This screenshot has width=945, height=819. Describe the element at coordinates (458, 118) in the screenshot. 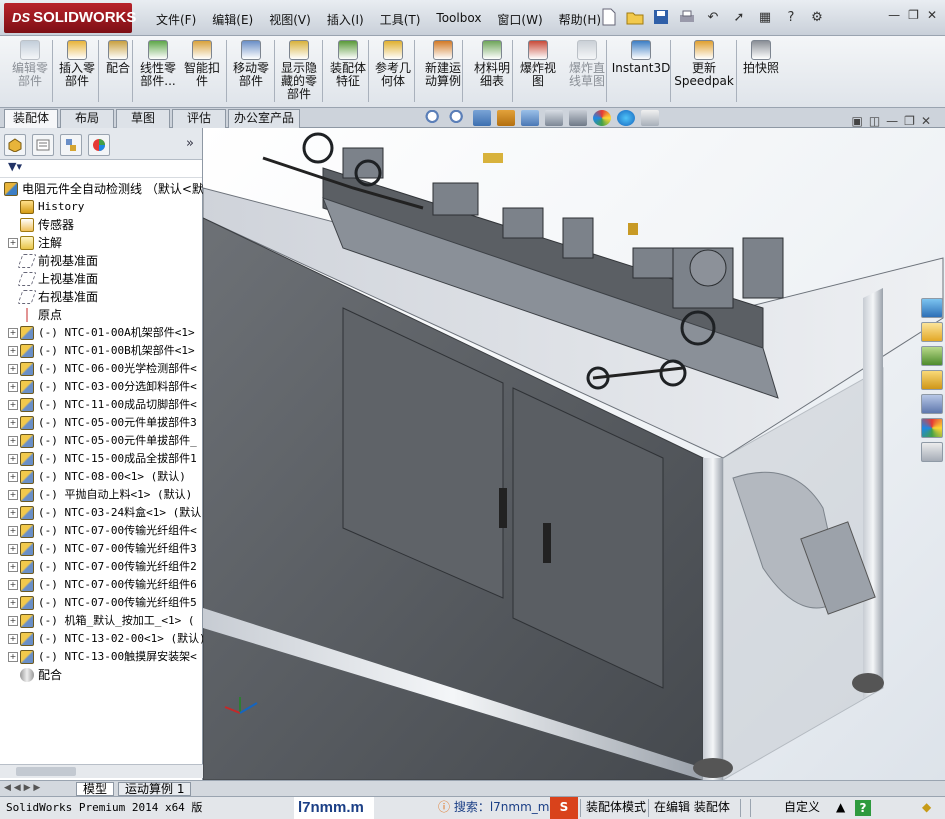

I see `zoom-to-area-icon` at that location.